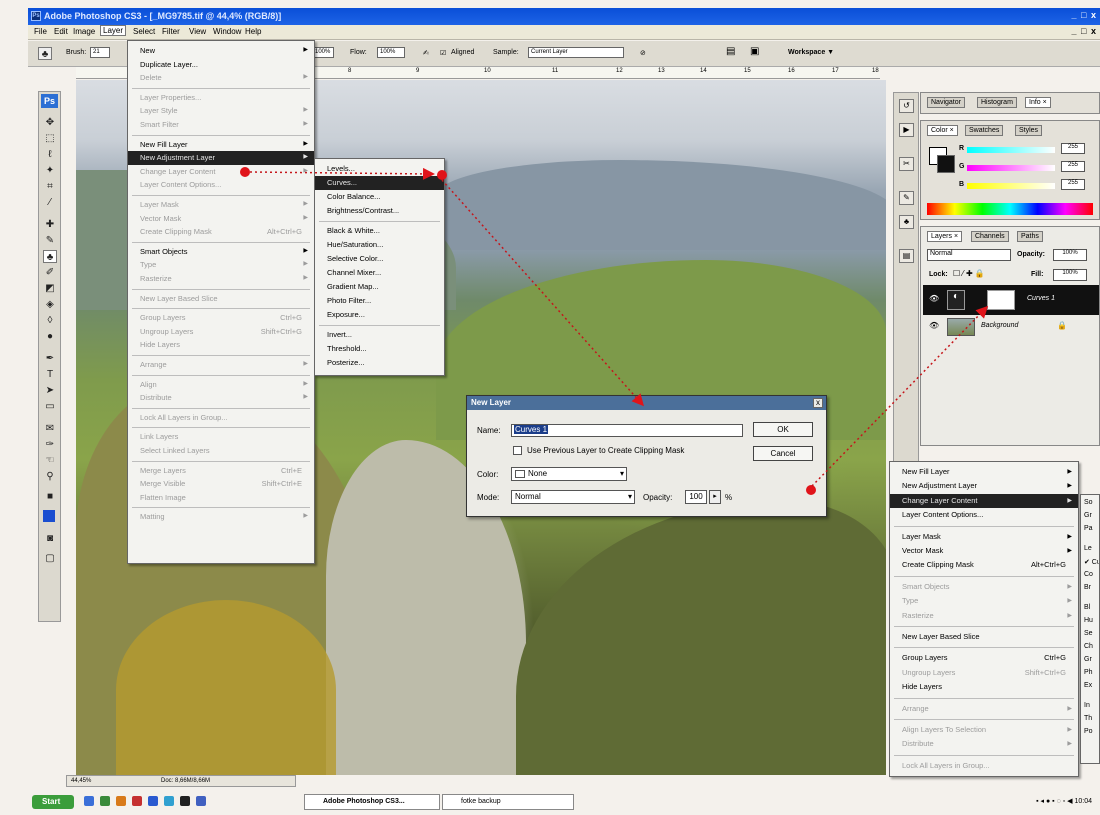  I want to click on taskbar-folder: fotke backup, so click(508, 802).